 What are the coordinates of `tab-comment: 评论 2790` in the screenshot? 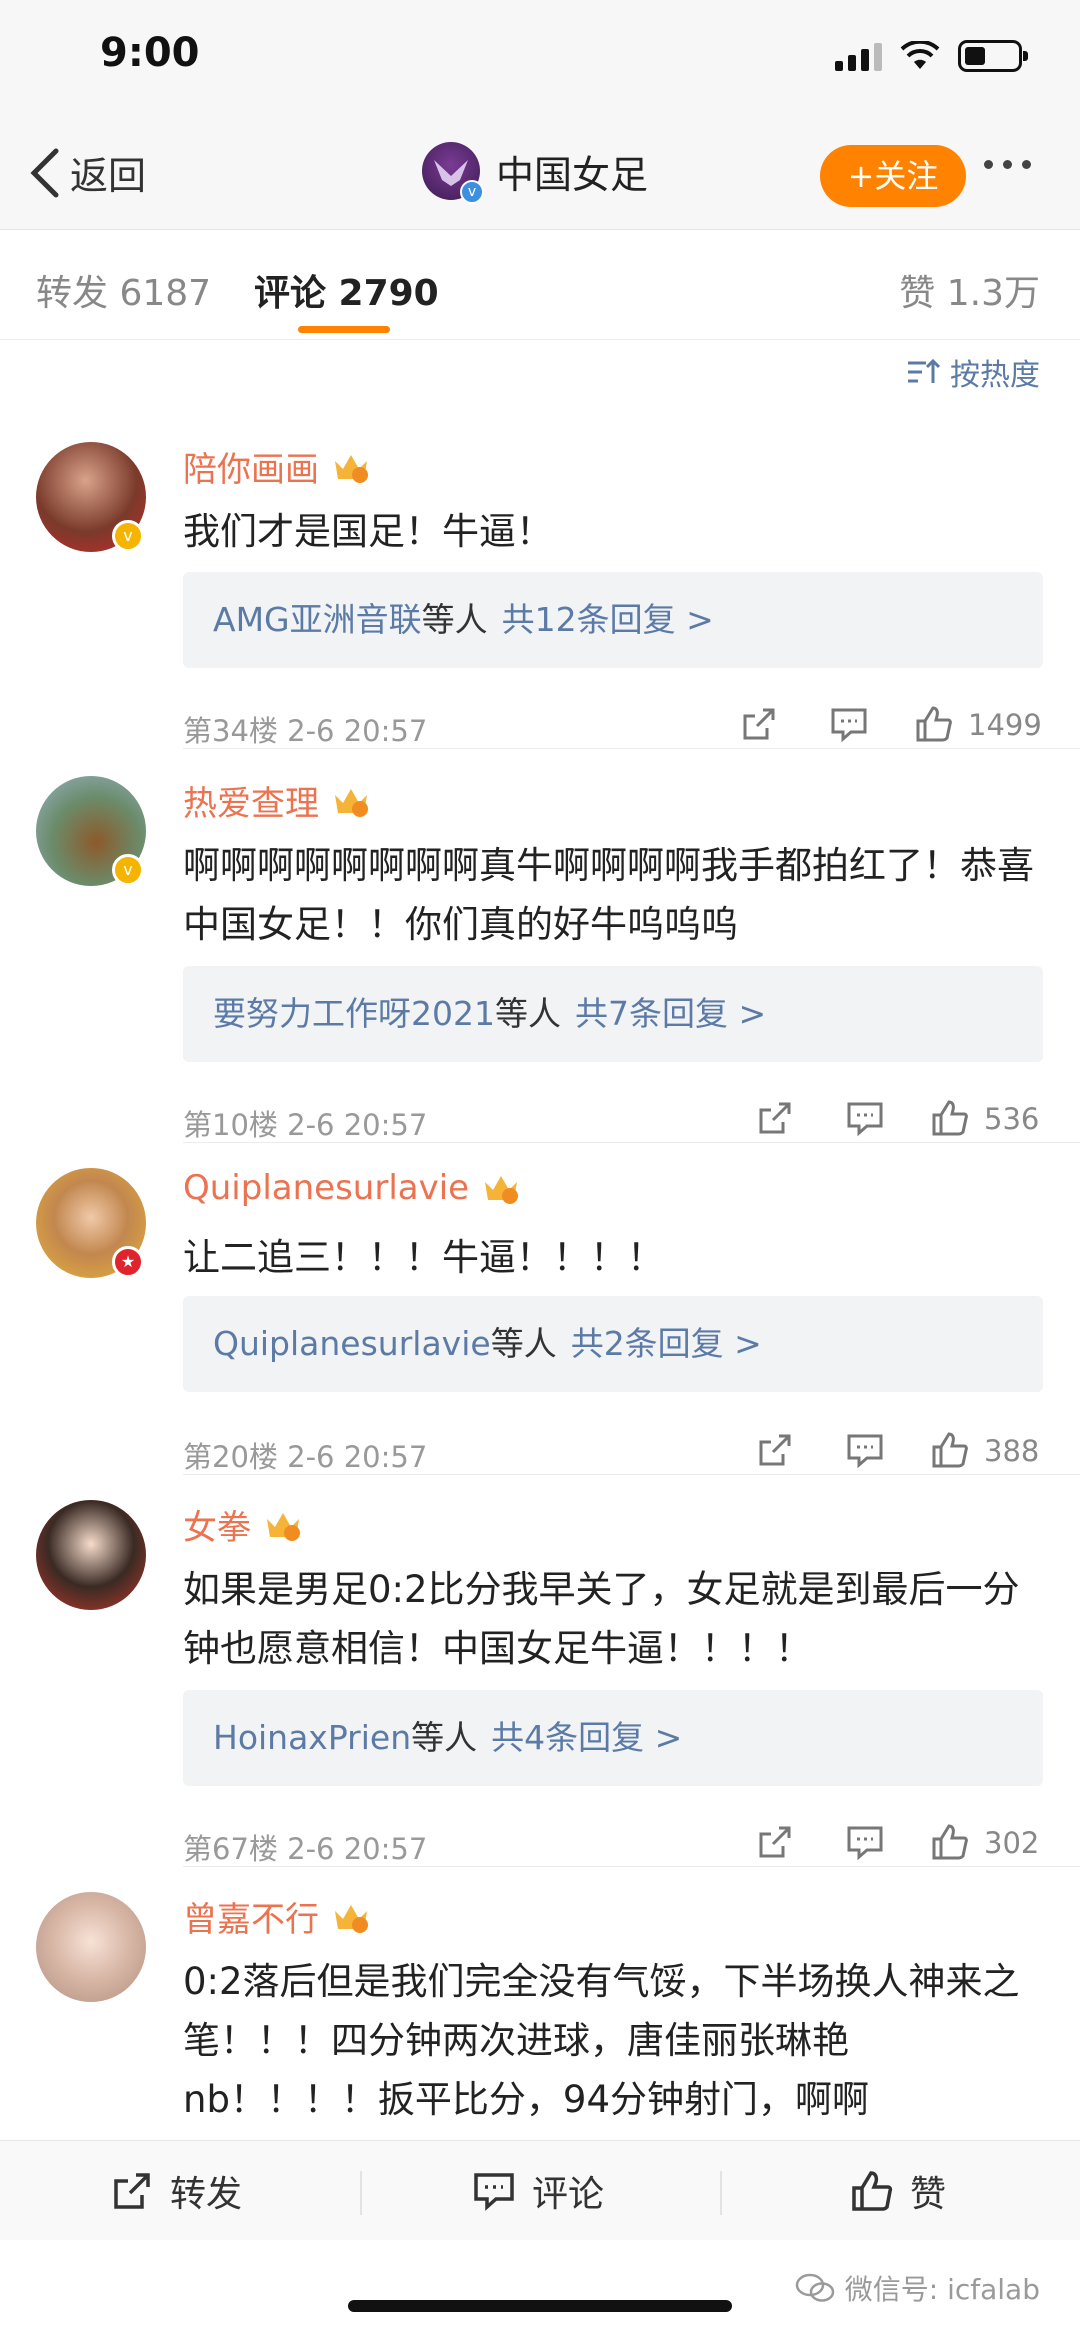 It's located at (346, 290).